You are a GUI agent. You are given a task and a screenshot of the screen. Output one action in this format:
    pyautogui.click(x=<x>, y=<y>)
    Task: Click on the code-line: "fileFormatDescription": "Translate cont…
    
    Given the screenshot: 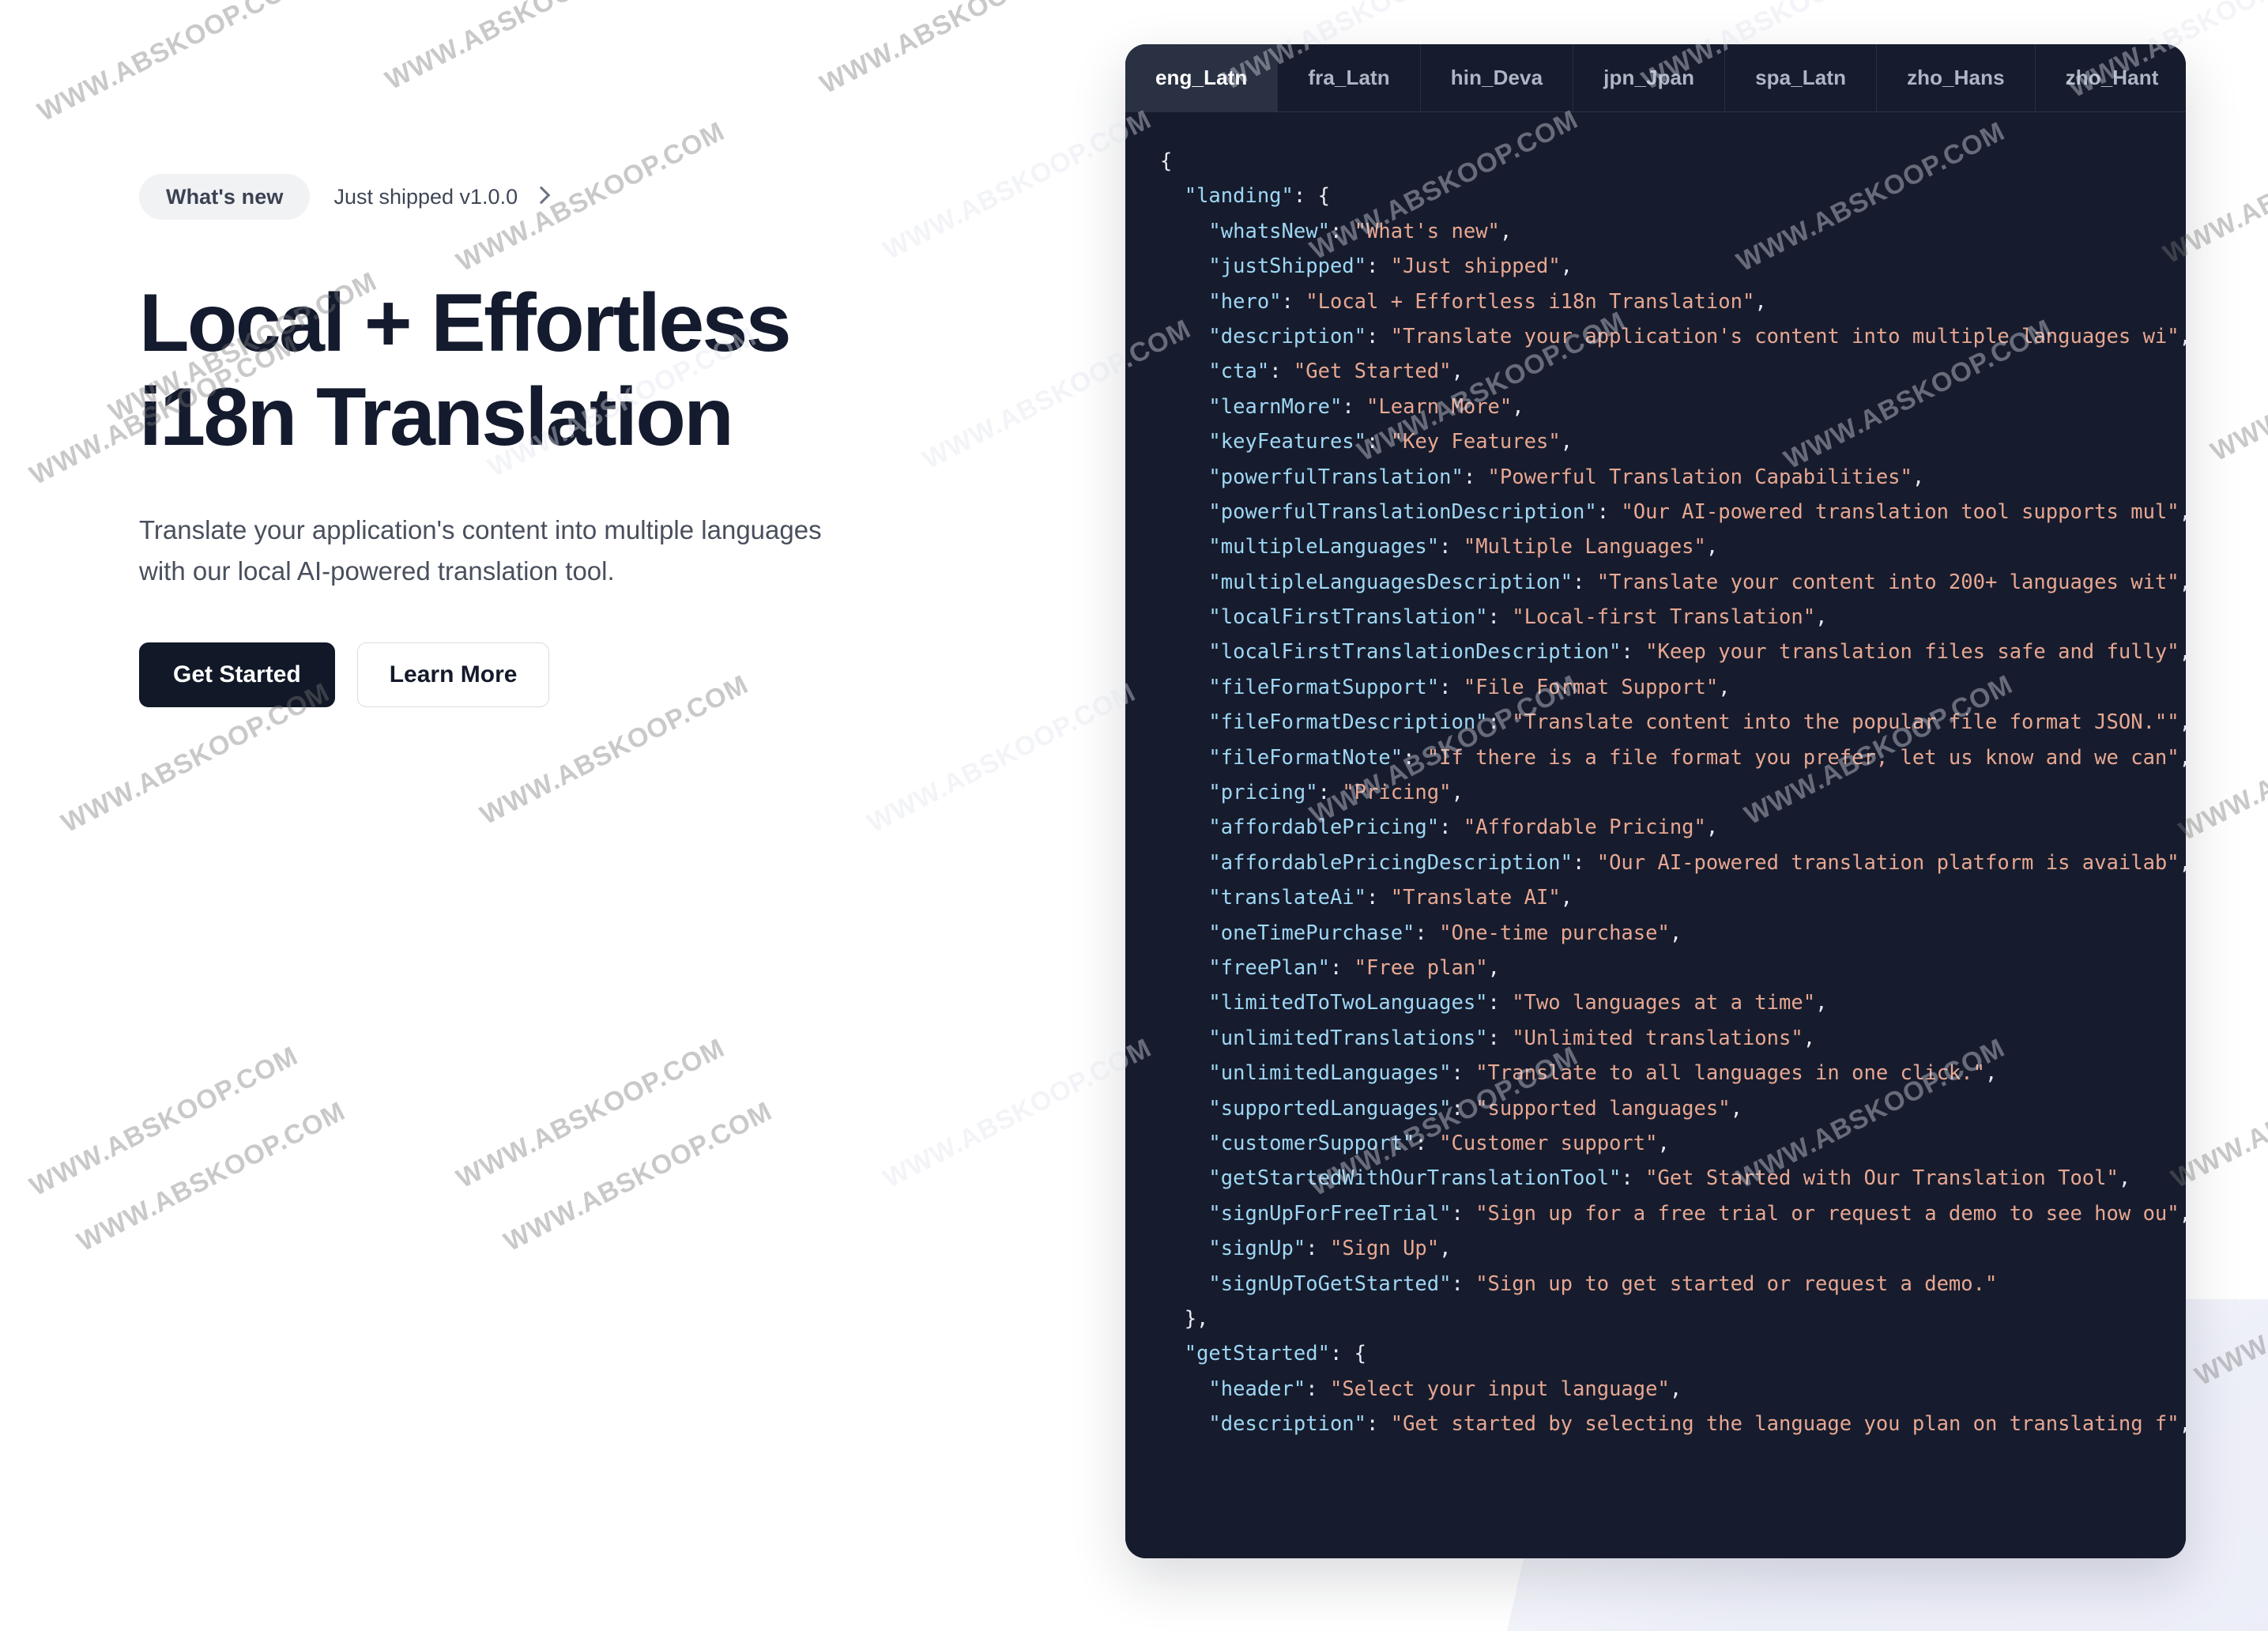 What is the action you would take?
    pyautogui.click(x=1697, y=722)
    